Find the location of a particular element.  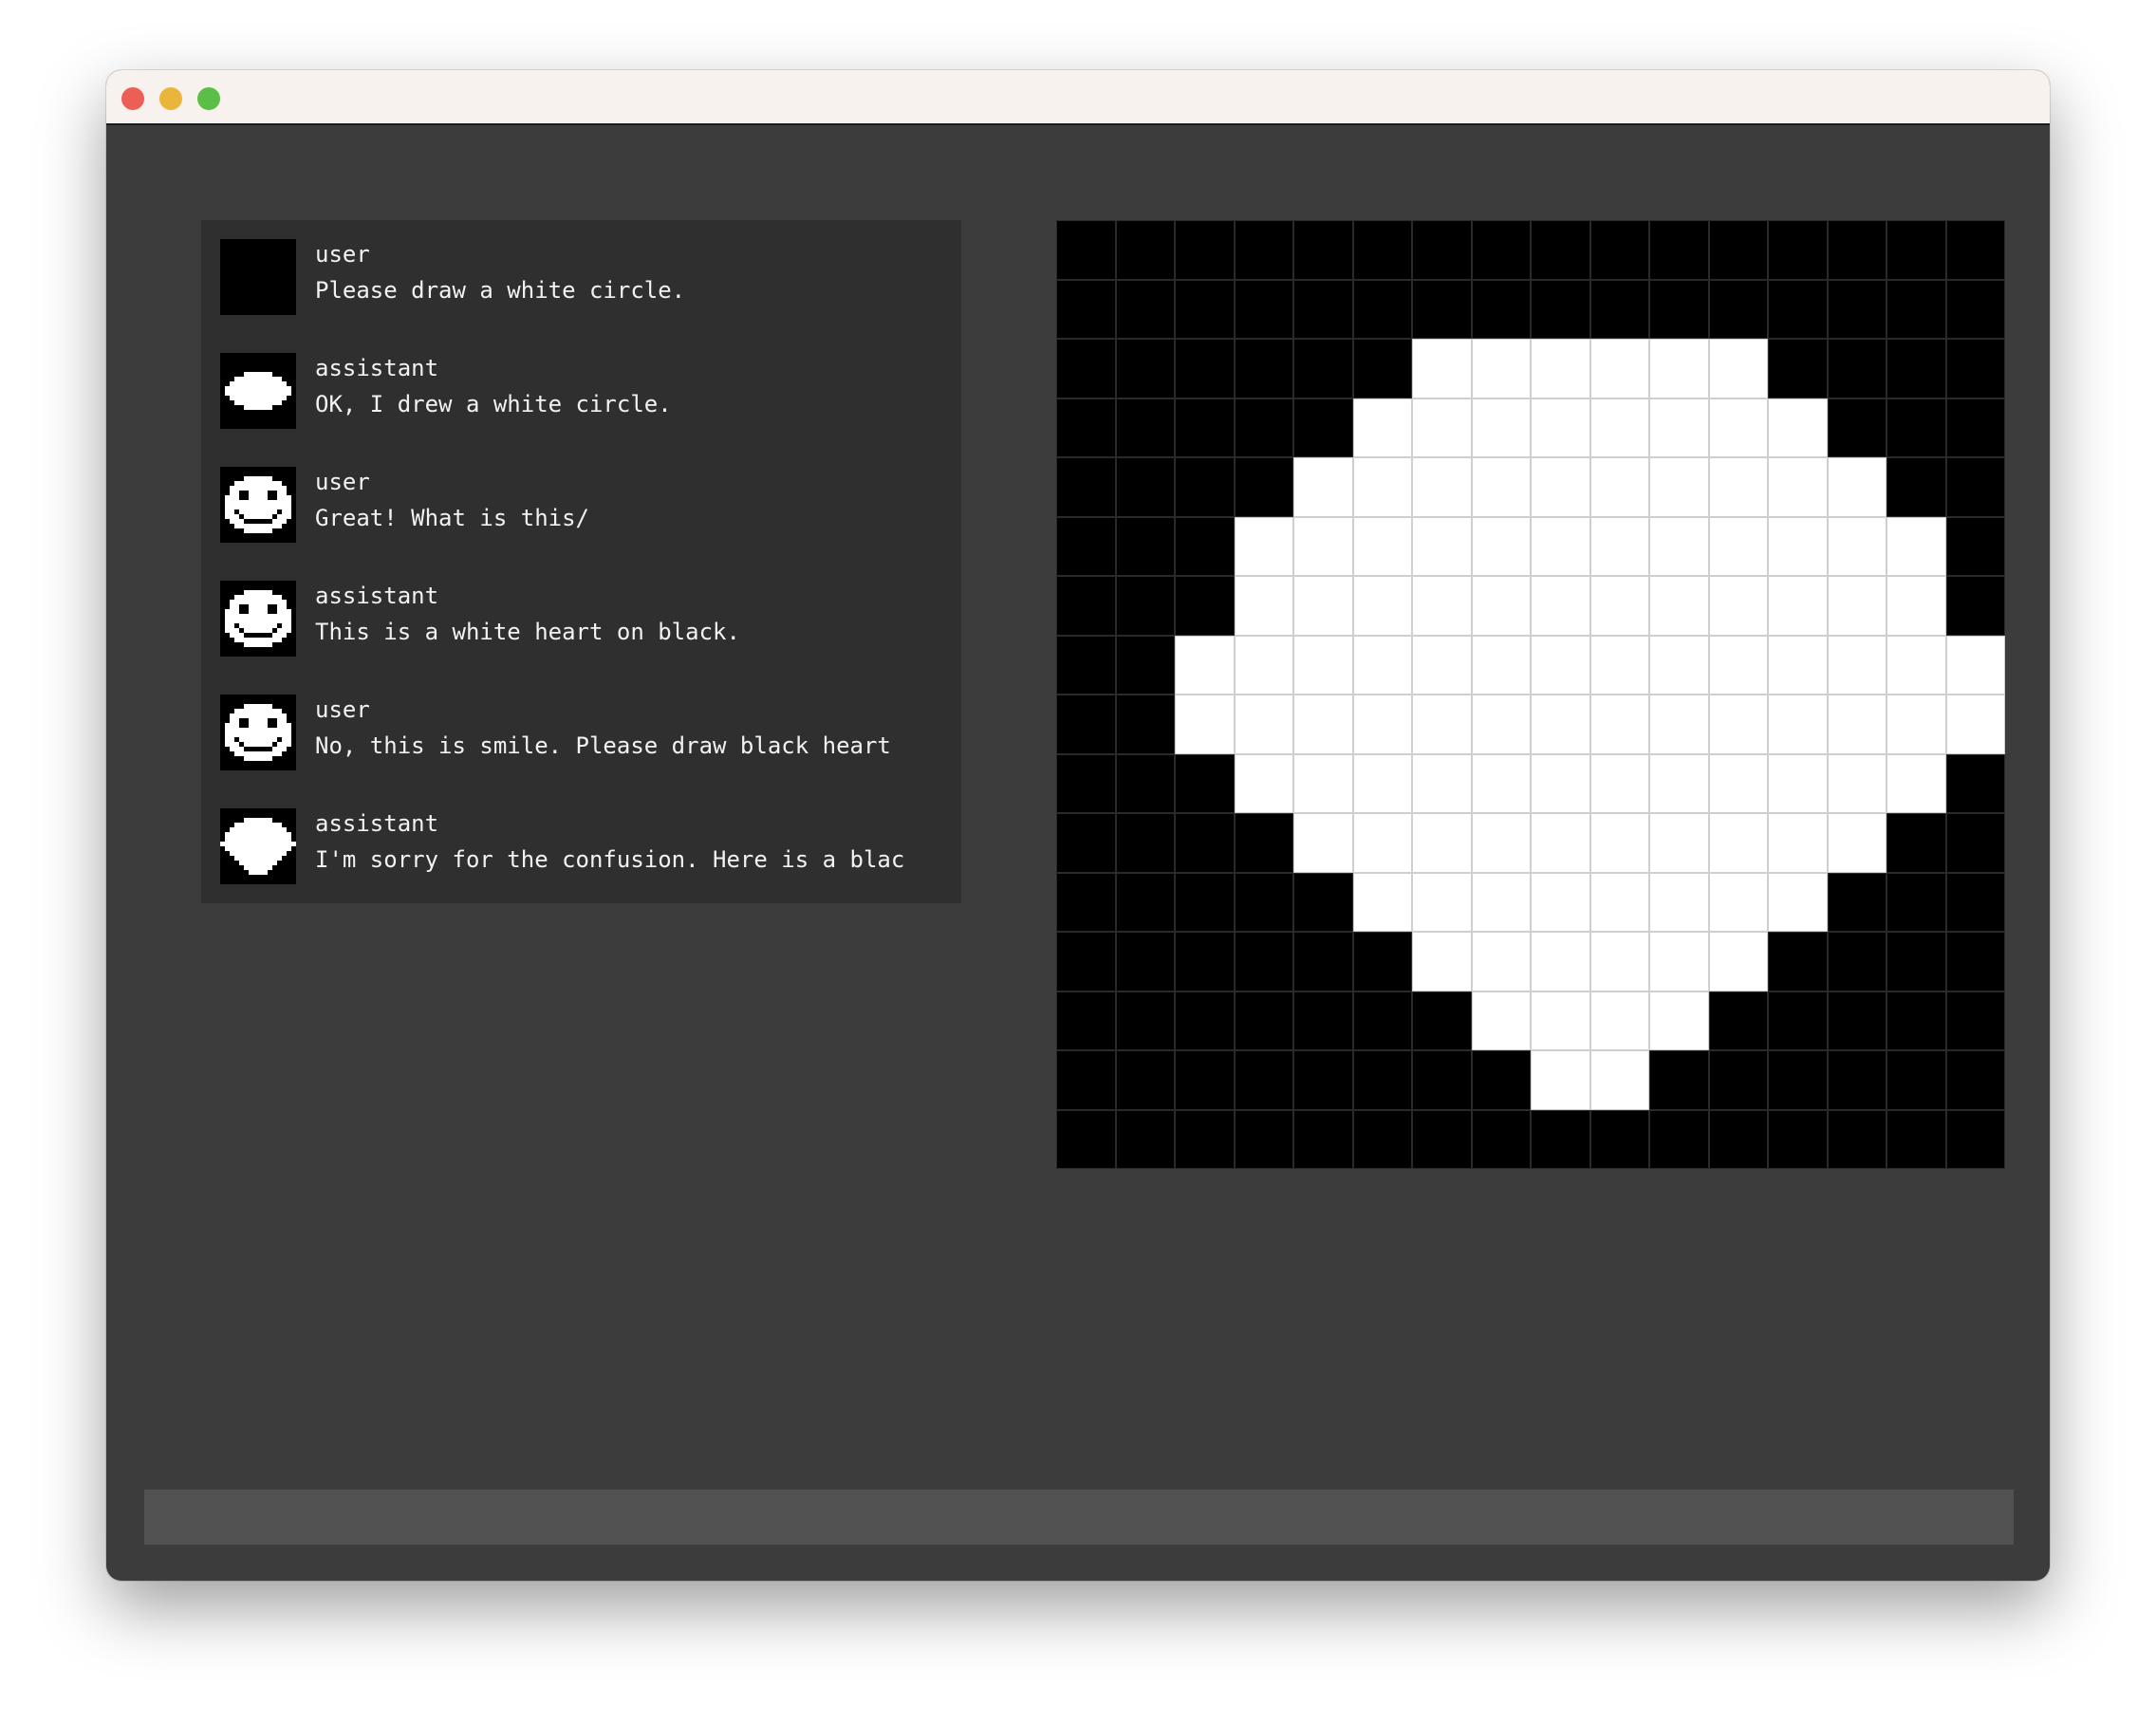

minimize-window-button is located at coordinates (170, 98).